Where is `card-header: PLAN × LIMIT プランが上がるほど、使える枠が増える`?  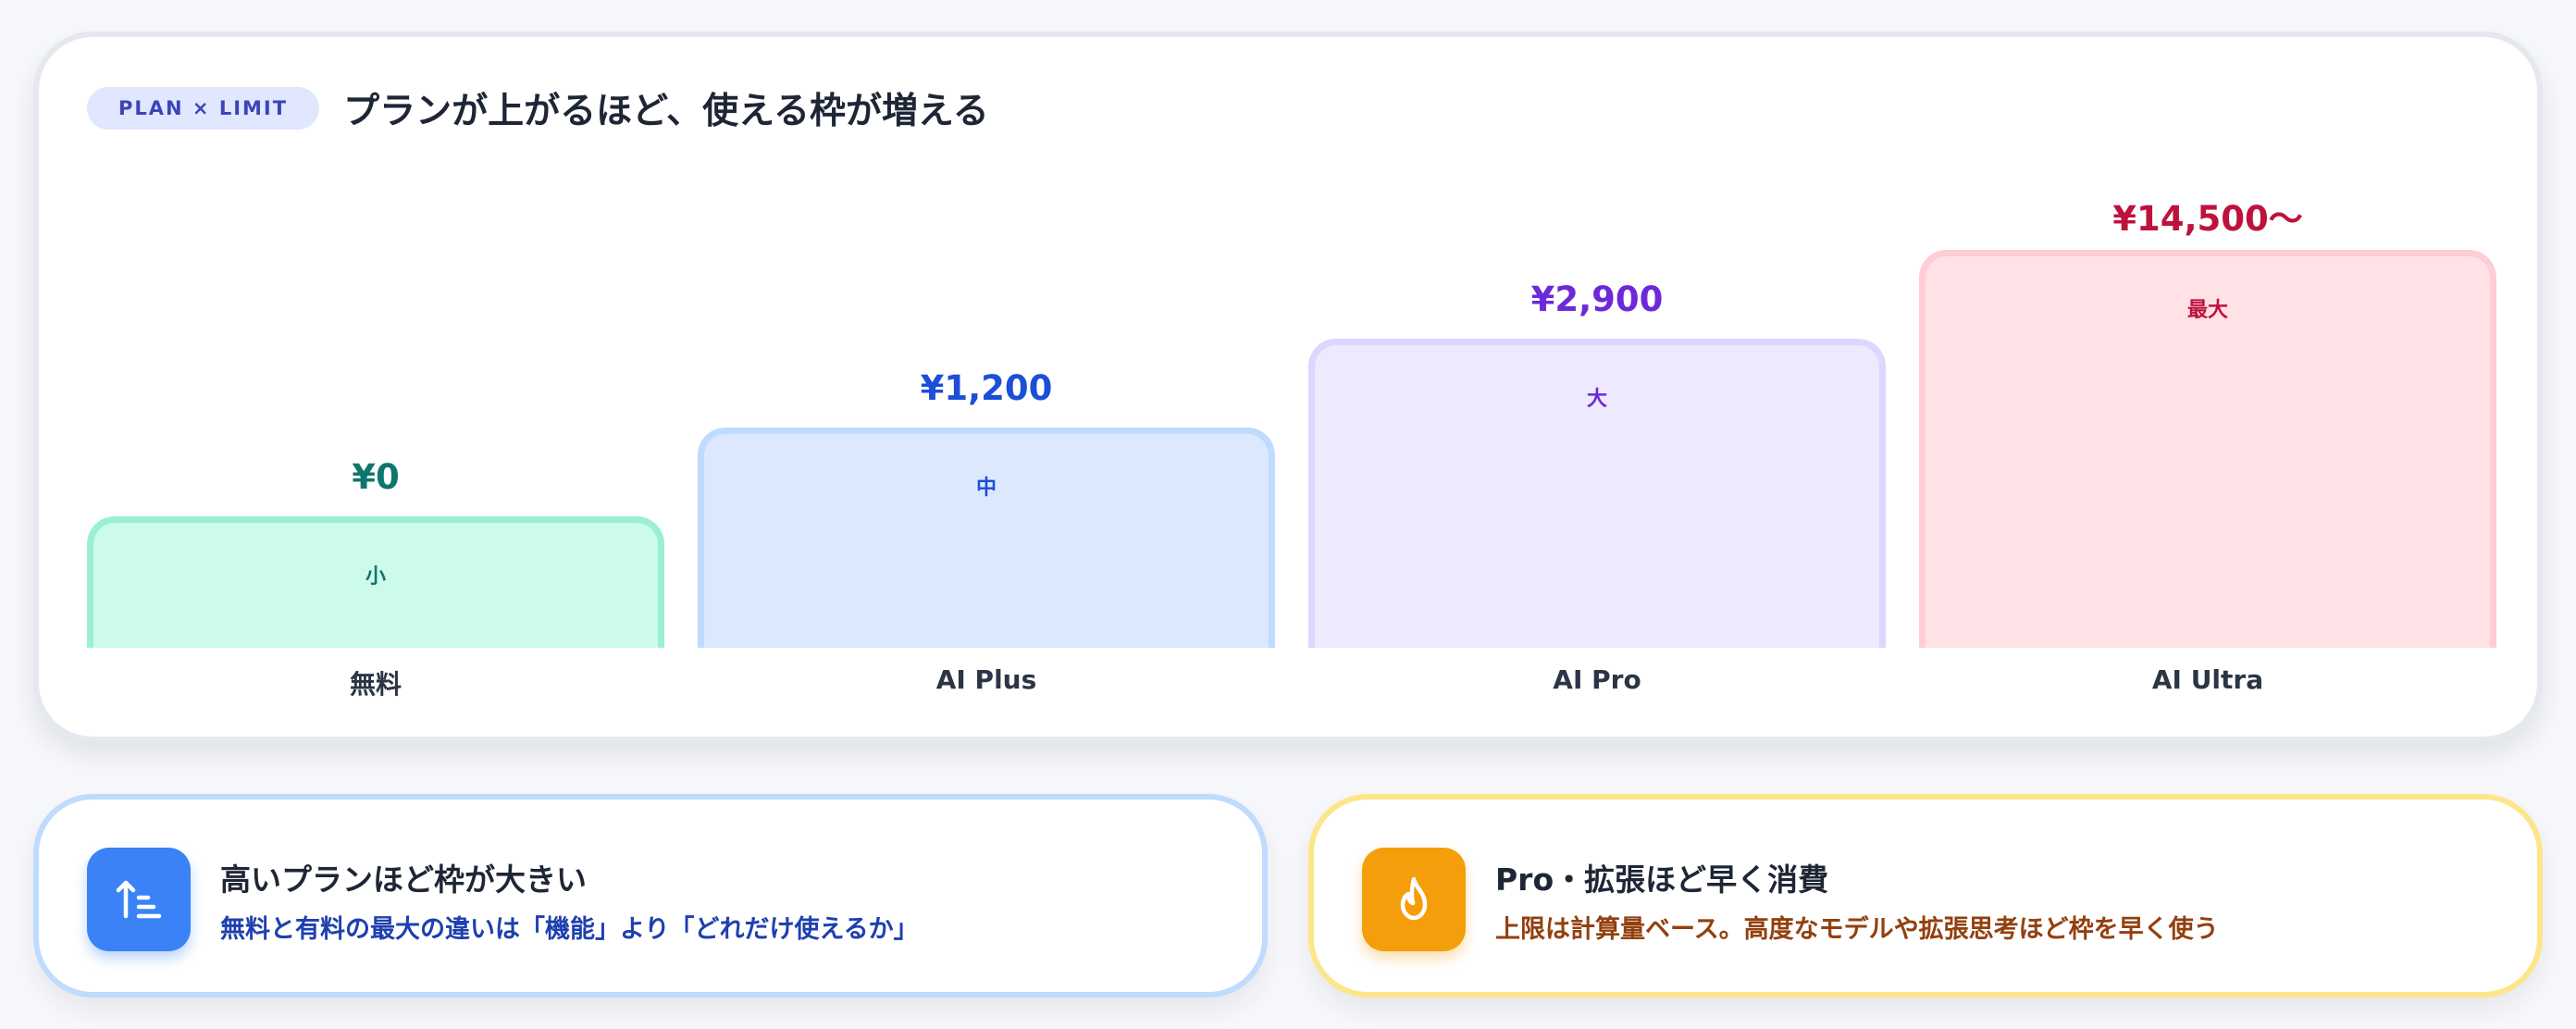 card-header: PLAN × LIMIT プランが上がるほど、使える枠が増える is located at coordinates (538, 108).